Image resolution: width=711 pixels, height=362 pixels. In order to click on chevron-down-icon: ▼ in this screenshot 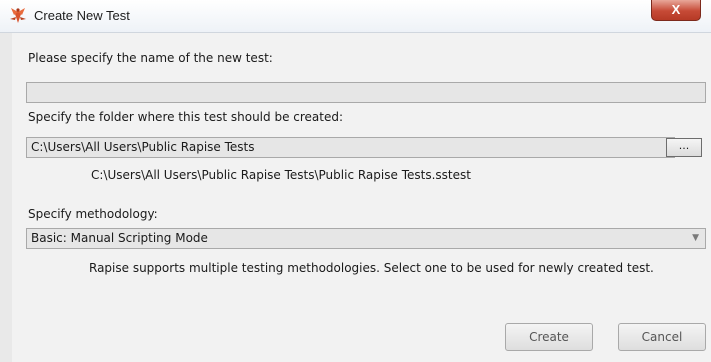, I will do `click(695, 238)`.